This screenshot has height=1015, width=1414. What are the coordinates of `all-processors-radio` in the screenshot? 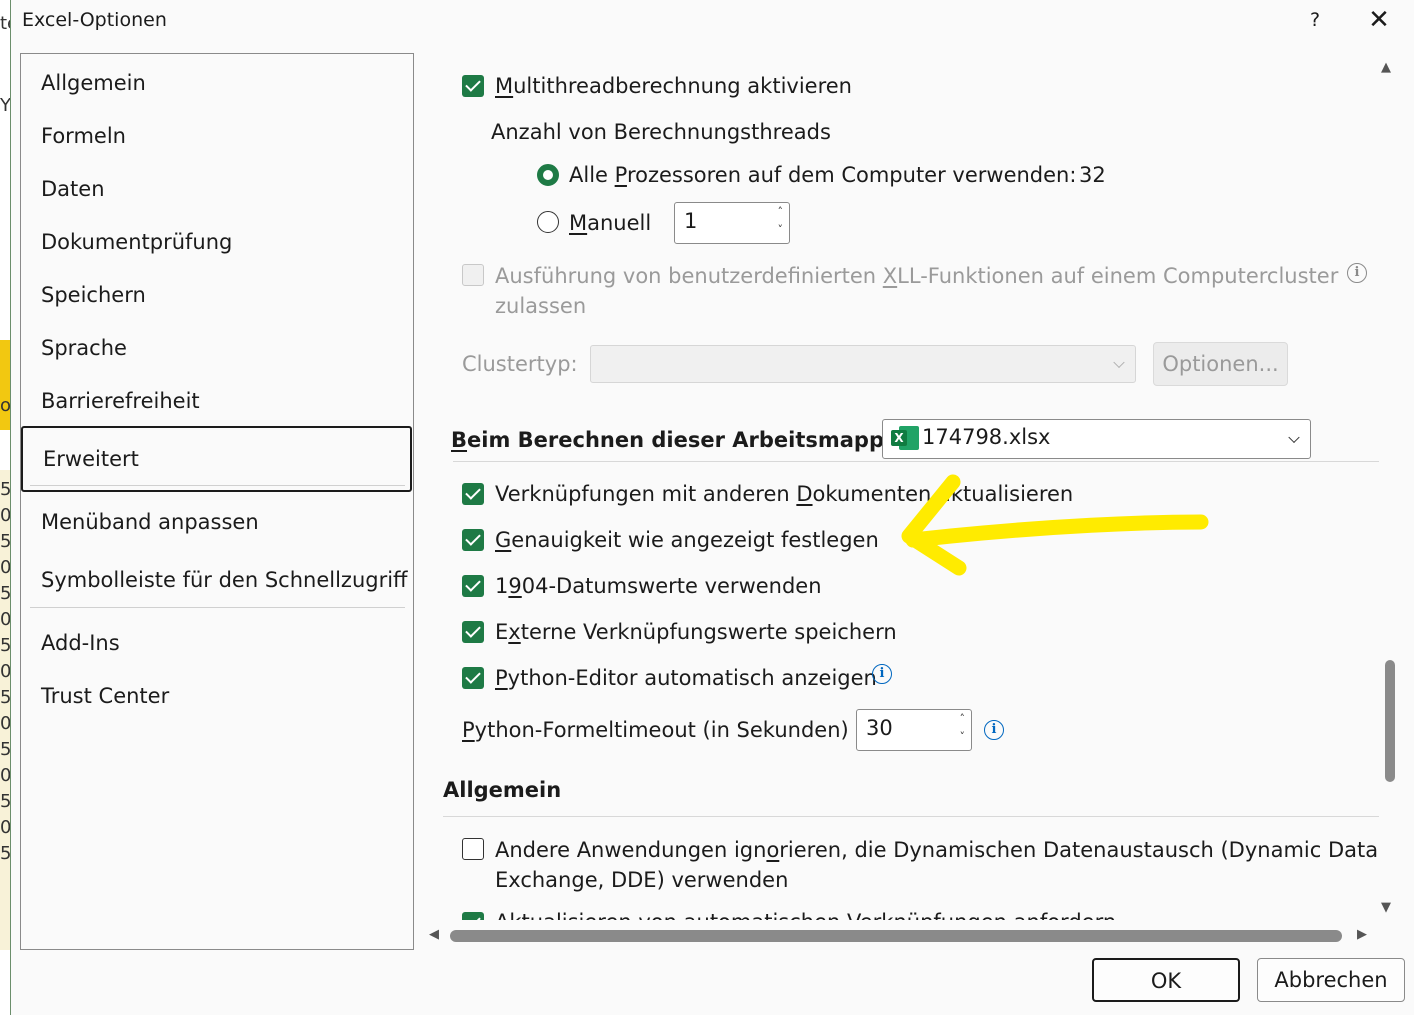 It's located at (548, 175).